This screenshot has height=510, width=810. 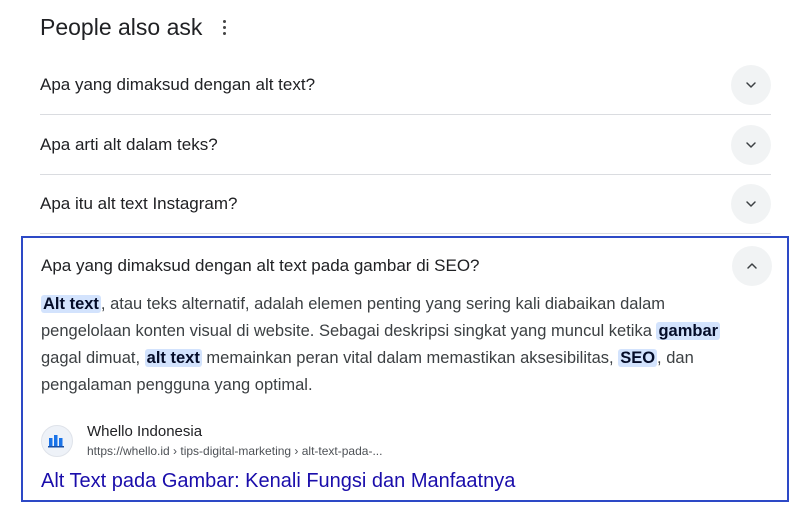 I want to click on question-item: Apa itu alt text Instagram?, so click(x=405, y=204).